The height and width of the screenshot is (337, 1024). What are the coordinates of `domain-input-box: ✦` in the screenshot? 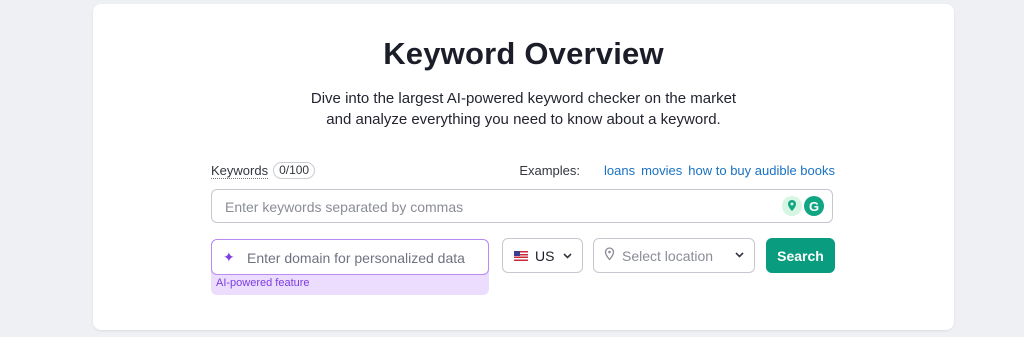 It's located at (350, 257).